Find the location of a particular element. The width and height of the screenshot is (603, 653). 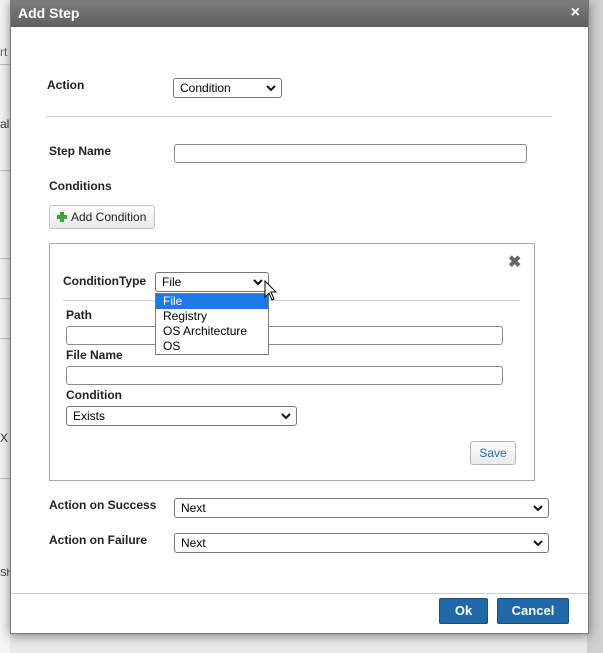

success-action-value: Next is located at coordinates (193, 508).